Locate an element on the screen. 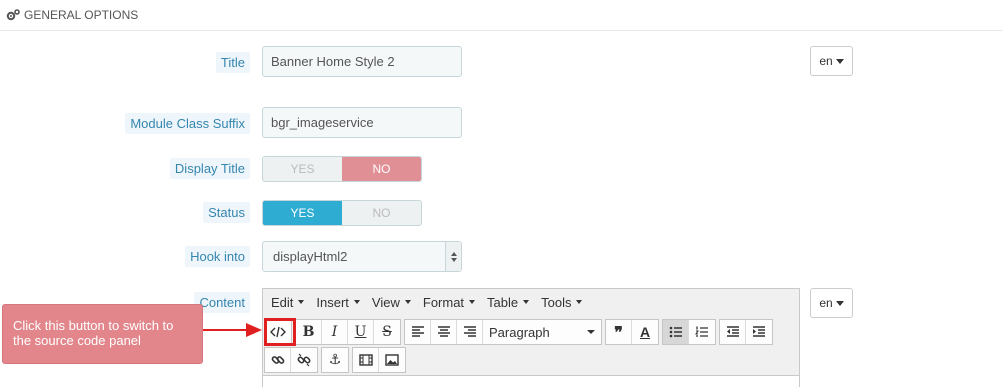 This screenshot has width=1002, height=387. status-switch: YES NO is located at coordinates (342, 213).